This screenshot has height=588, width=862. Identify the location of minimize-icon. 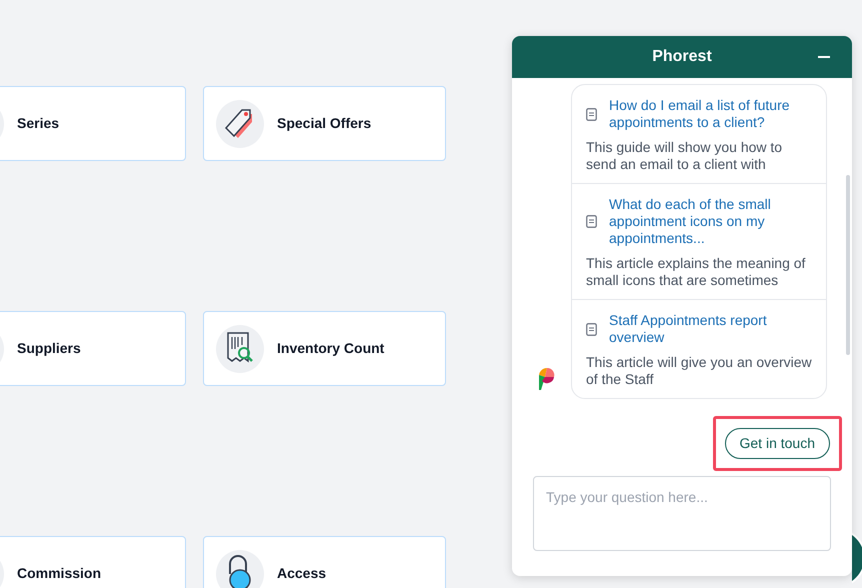
(824, 57).